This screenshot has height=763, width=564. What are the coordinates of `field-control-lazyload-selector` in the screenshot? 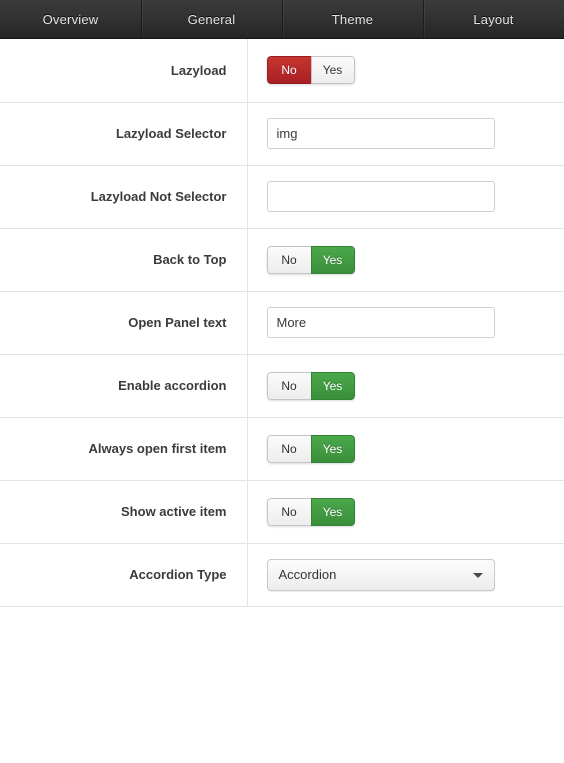 It's located at (405, 133).